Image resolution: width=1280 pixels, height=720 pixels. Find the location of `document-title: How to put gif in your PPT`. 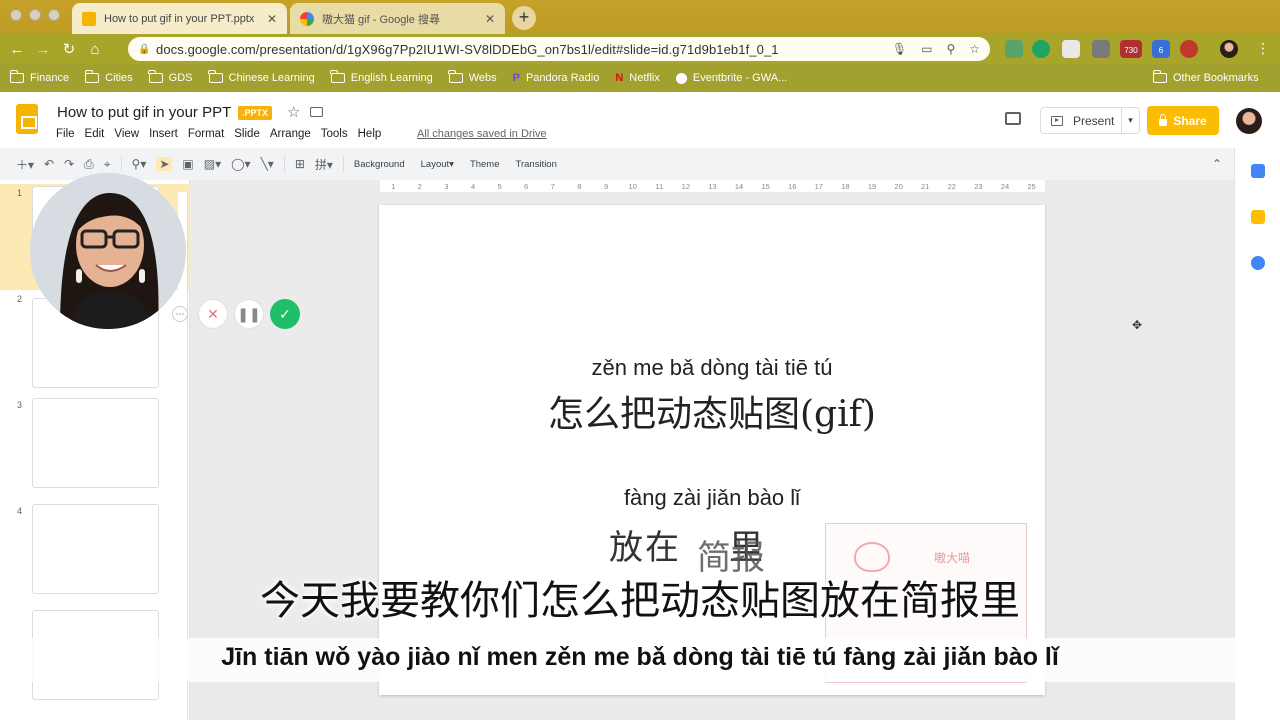

document-title: How to put gif in your PPT is located at coordinates (144, 112).